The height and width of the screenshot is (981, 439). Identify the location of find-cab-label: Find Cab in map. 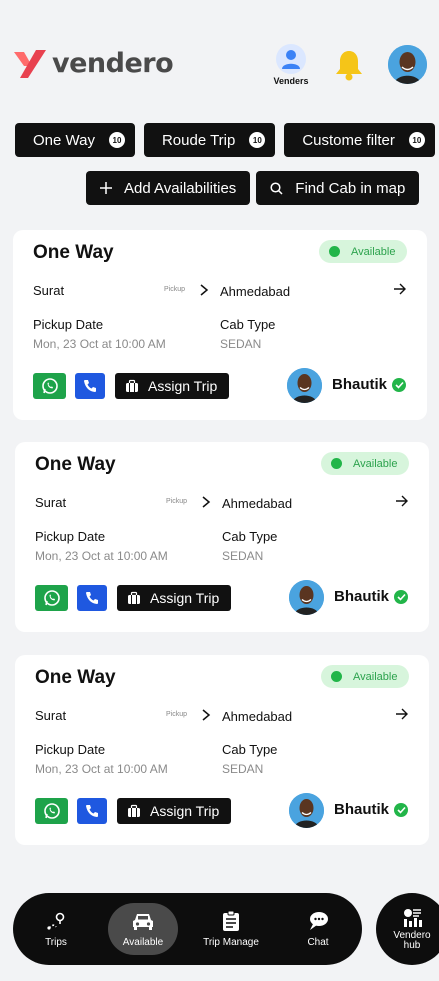
(350, 188).